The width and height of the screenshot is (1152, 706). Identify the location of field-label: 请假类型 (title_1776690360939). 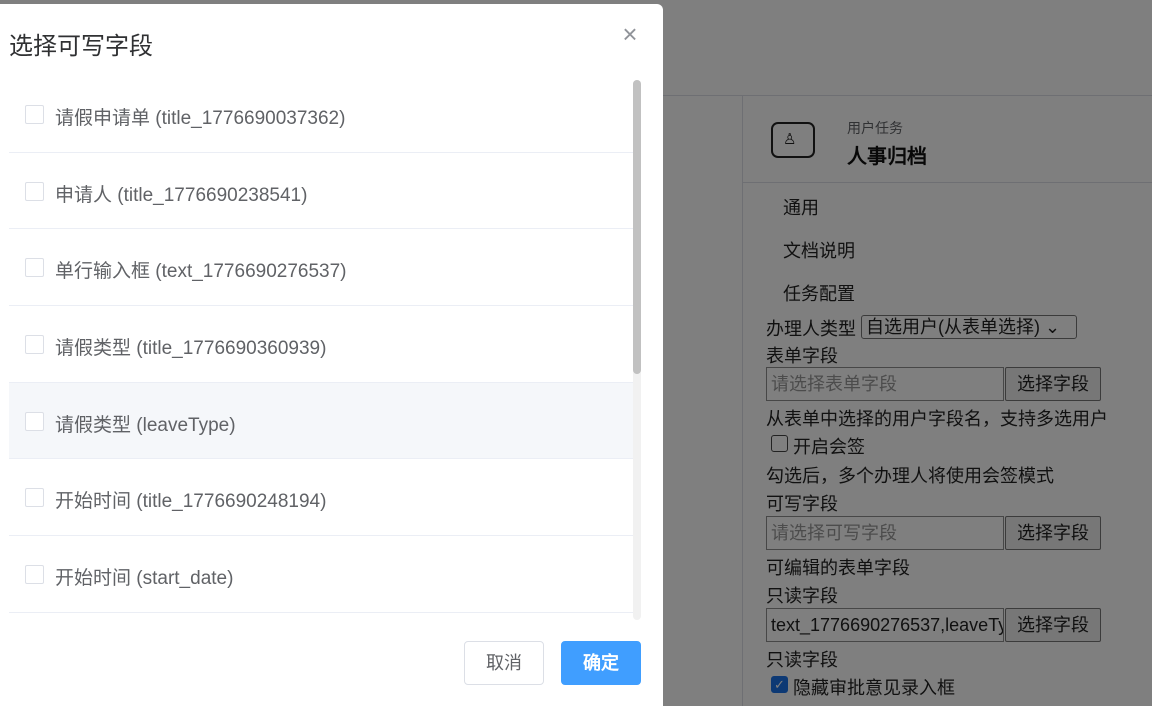
(191, 349).